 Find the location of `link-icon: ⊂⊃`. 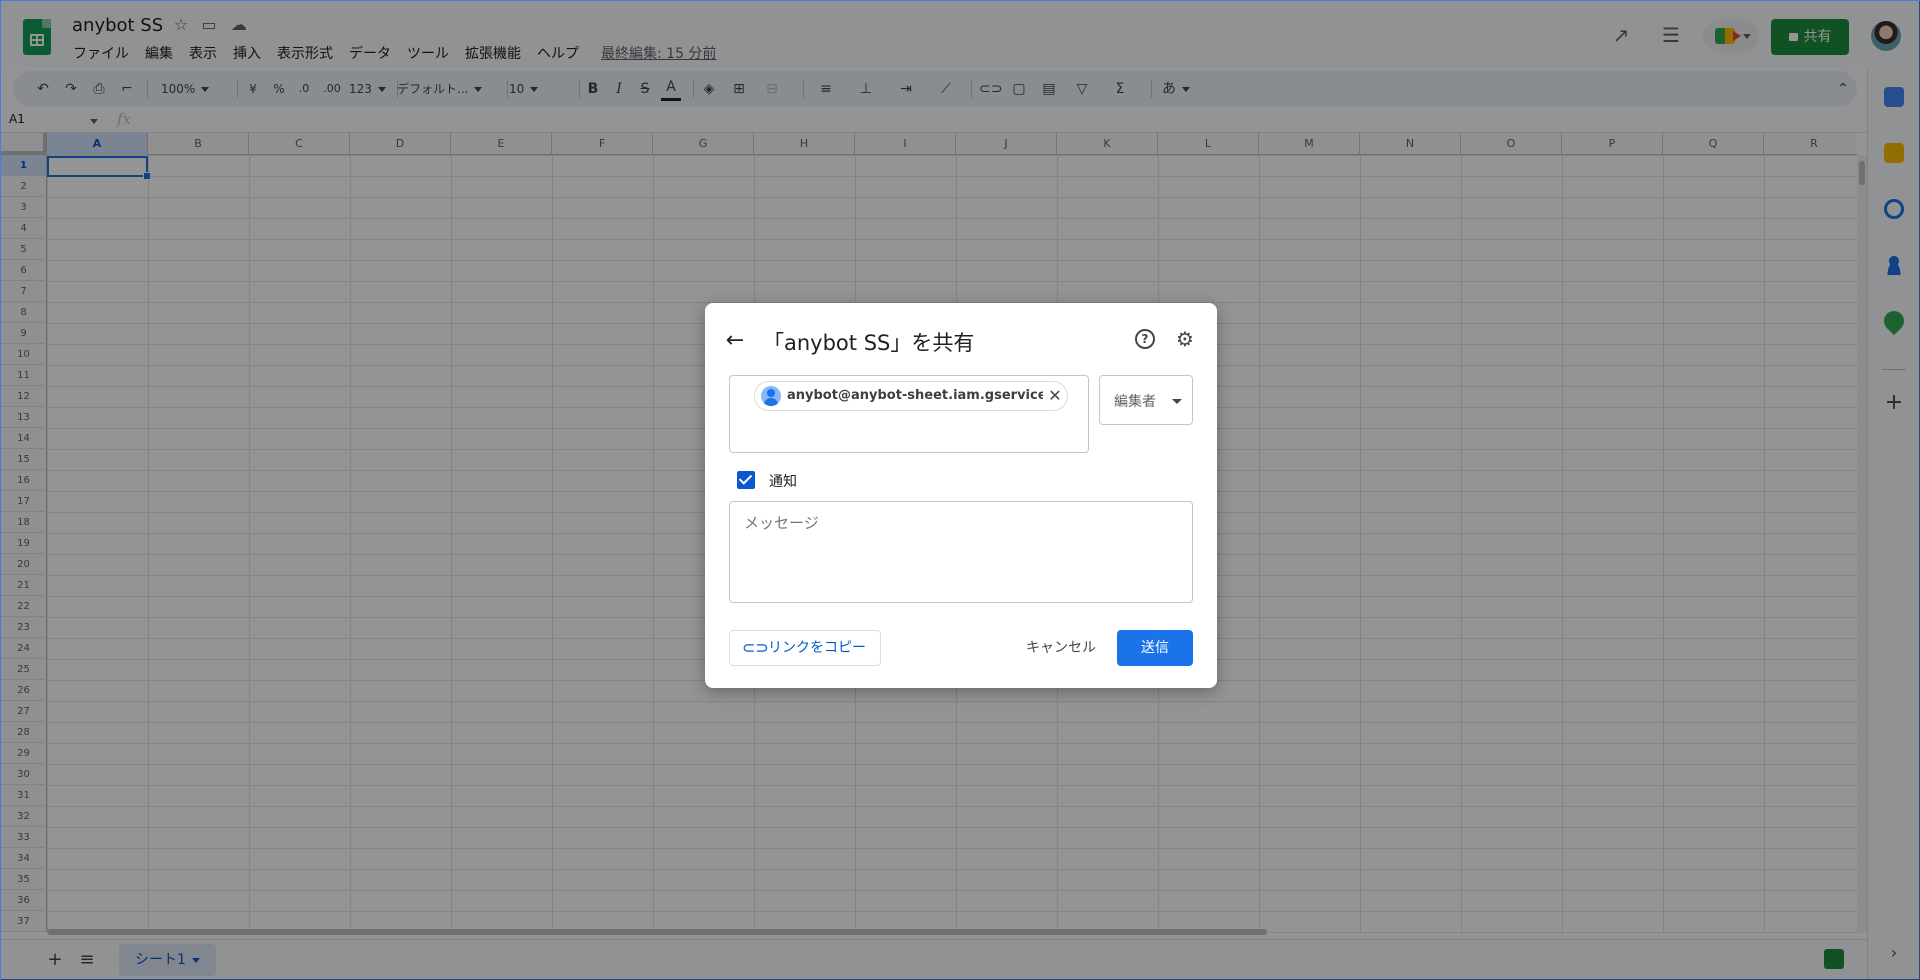

link-icon: ⊂⊃ is located at coordinates (755, 647).